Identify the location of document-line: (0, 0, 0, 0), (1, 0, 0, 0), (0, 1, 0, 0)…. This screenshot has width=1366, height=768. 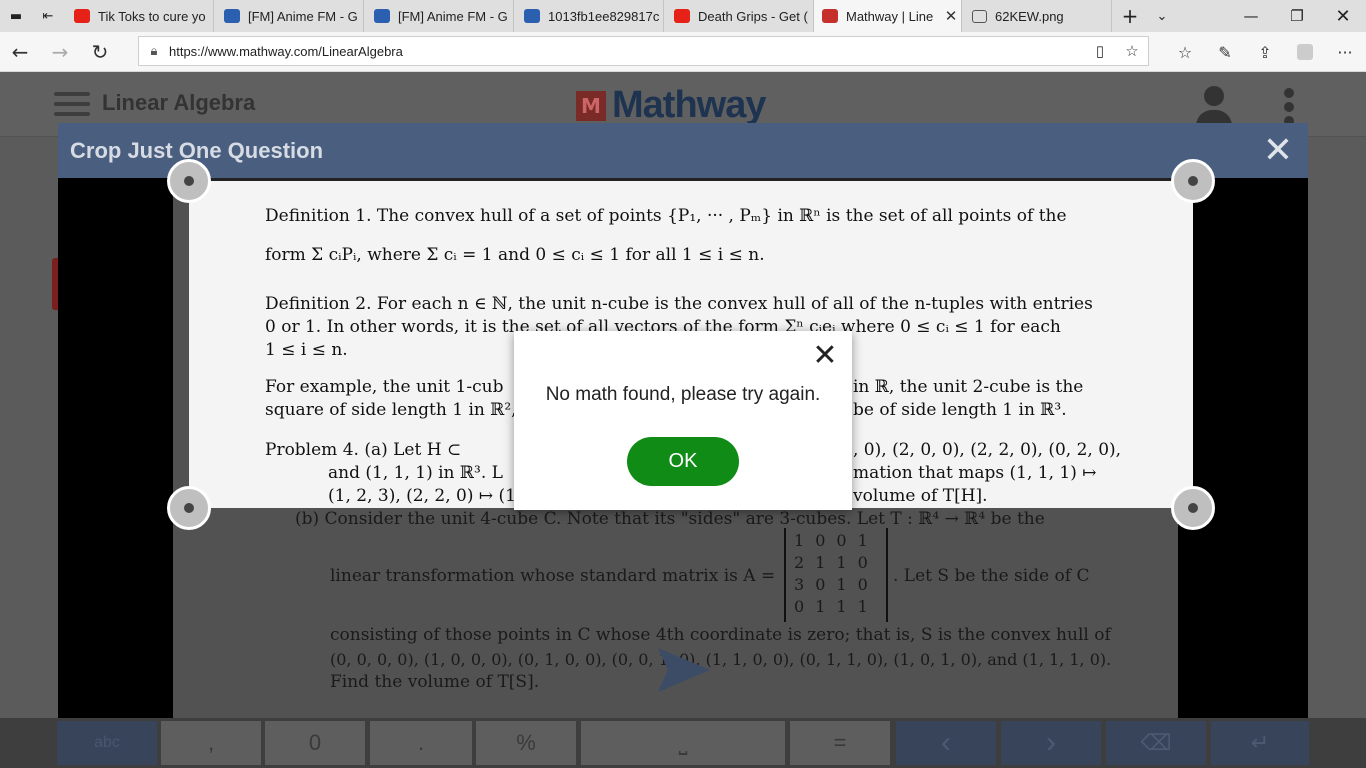
(721, 659).